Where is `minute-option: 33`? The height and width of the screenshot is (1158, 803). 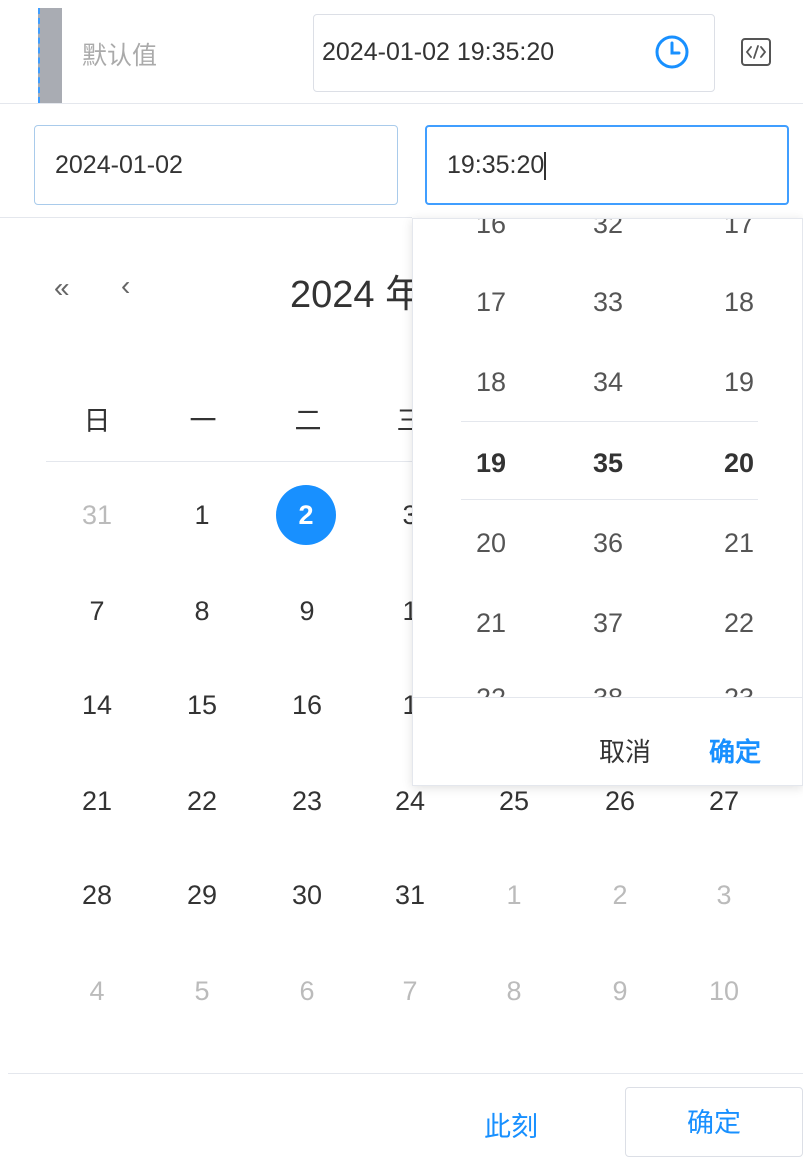 minute-option: 33 is located at coordinates (608, 302).